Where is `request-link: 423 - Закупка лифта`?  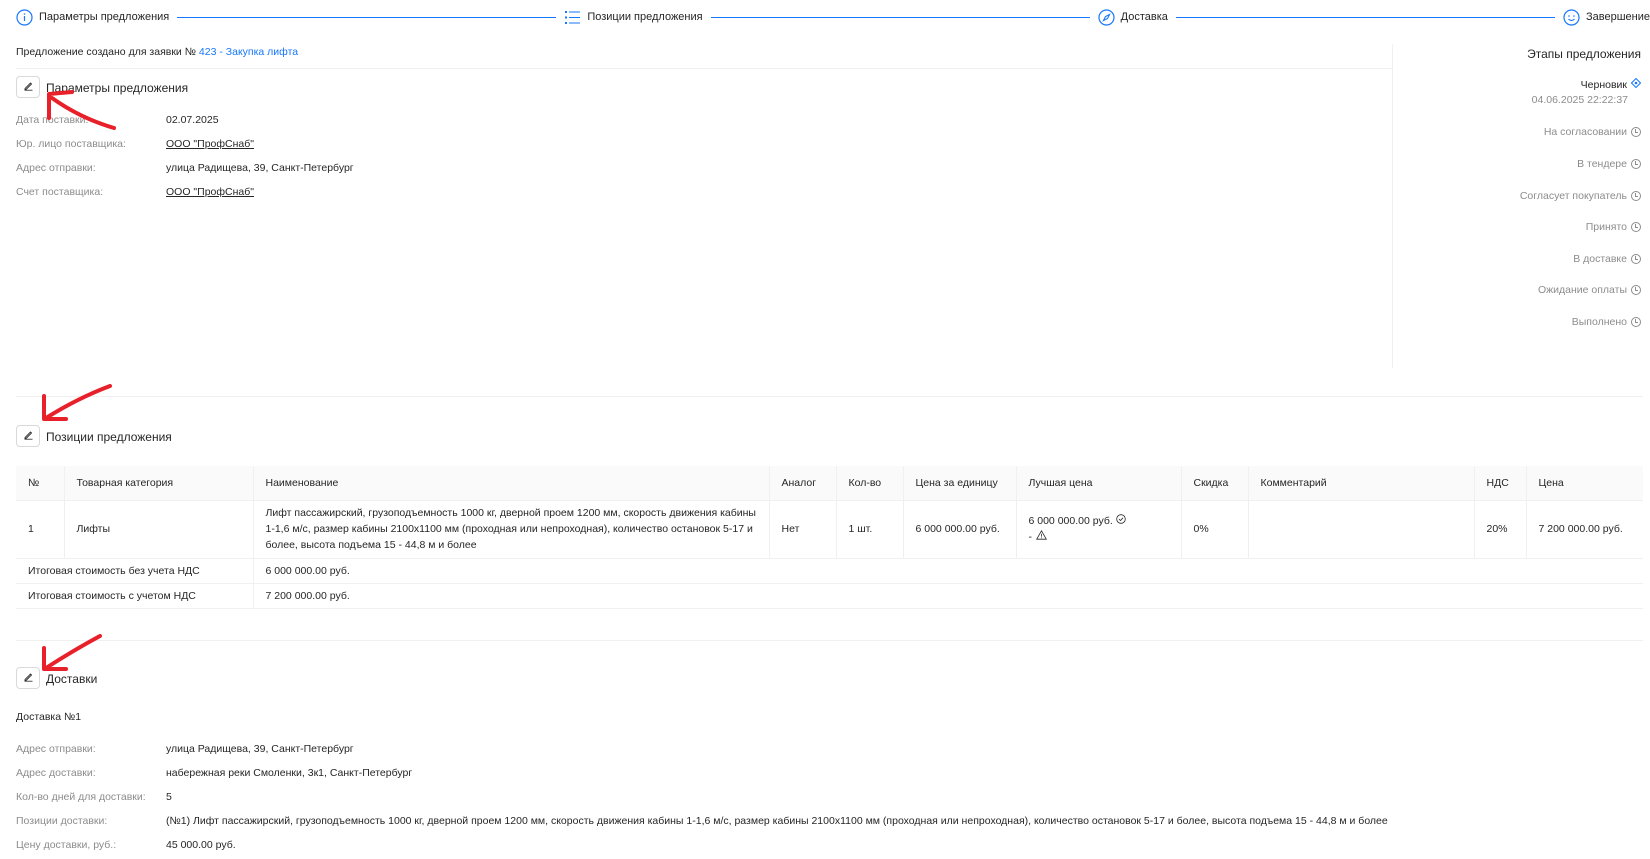
request-link: 423 - Закупка лифта is located at coordinates (248, 52).